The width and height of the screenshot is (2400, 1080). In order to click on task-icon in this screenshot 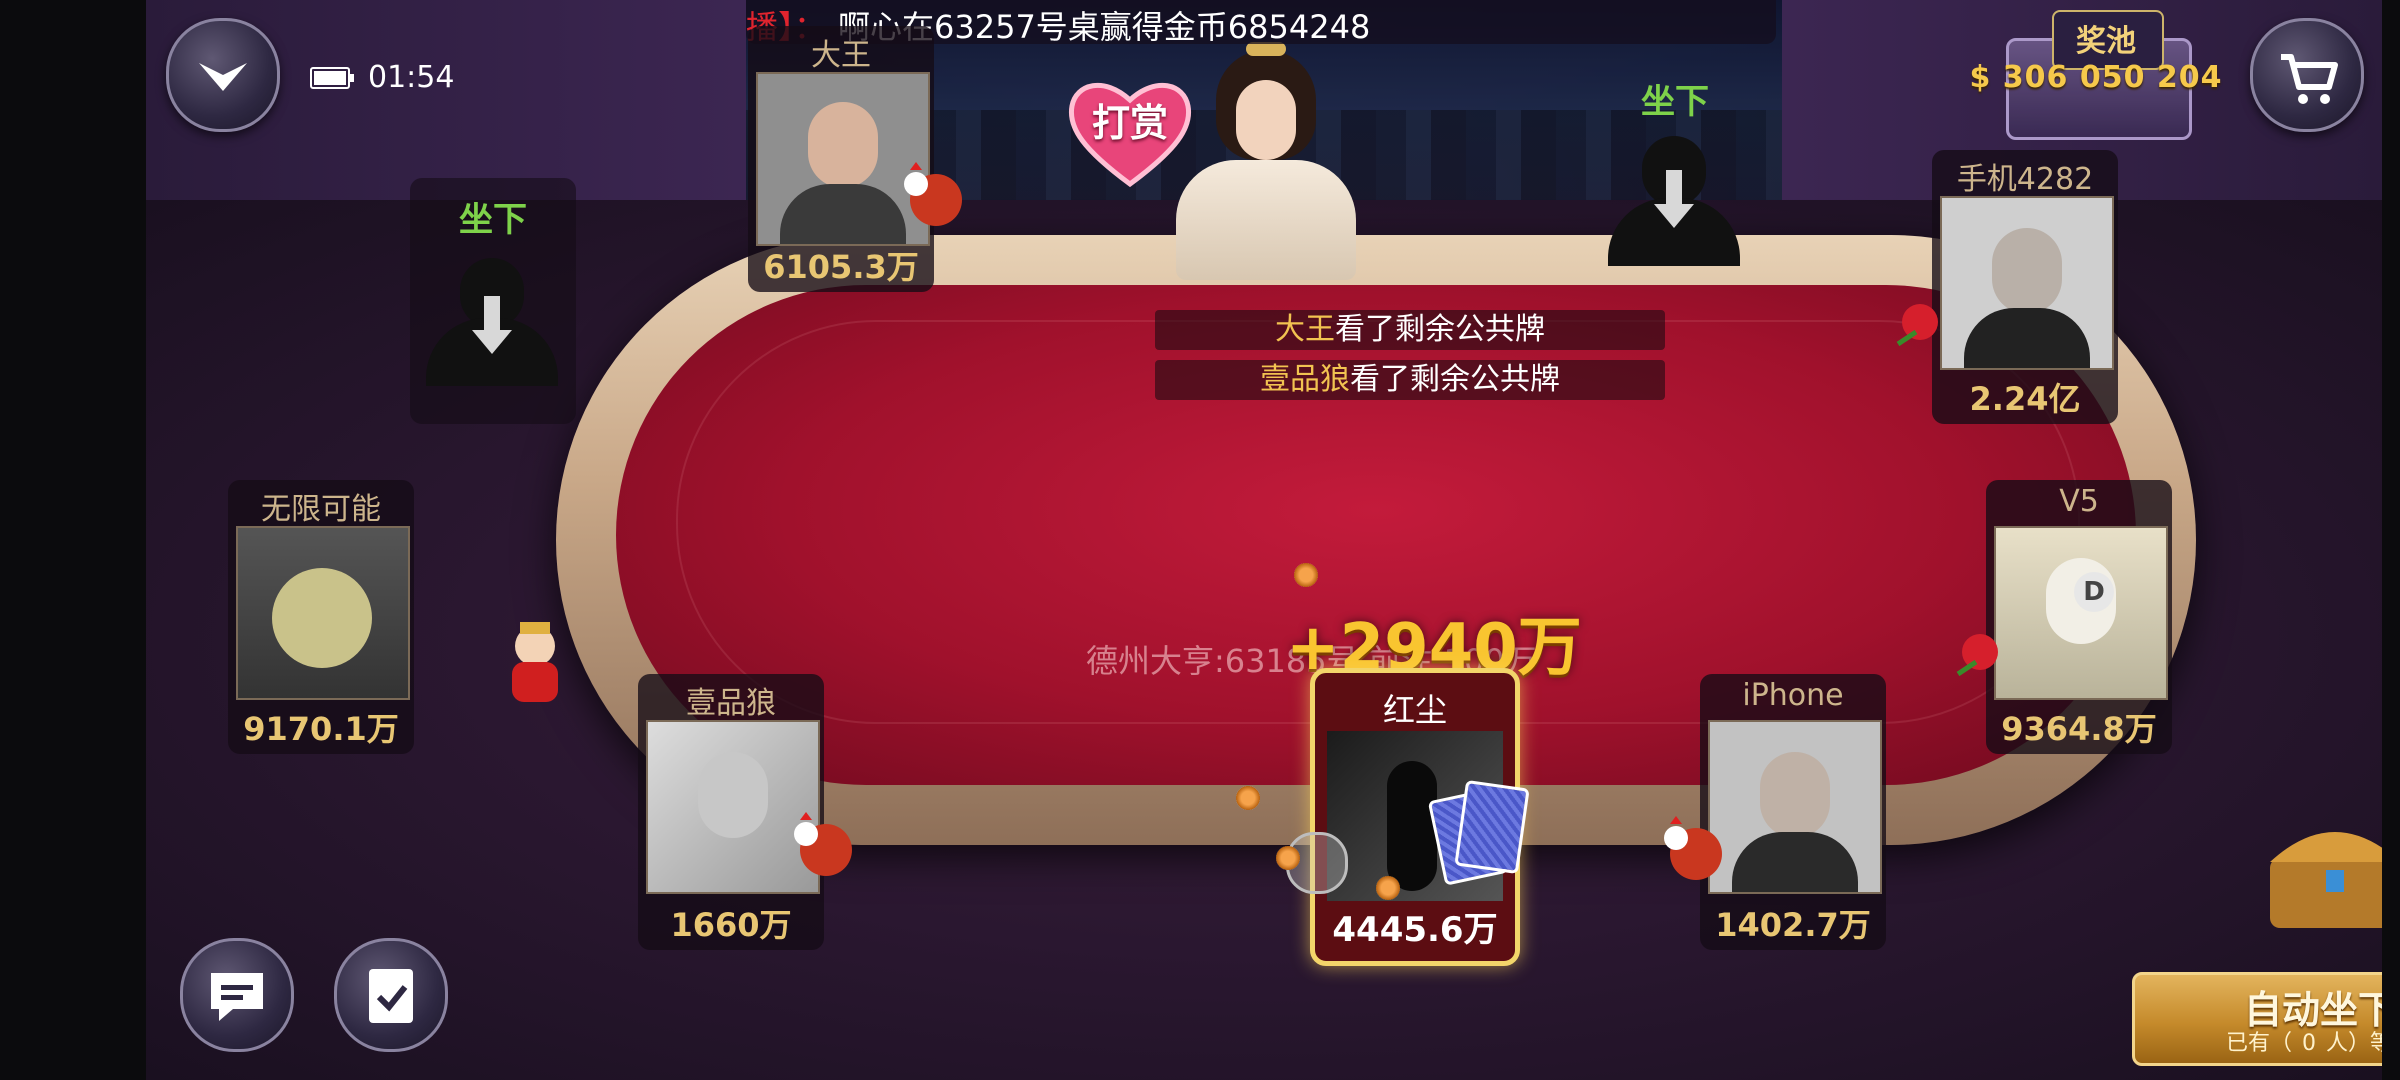, I will do `click(391, 996)`.